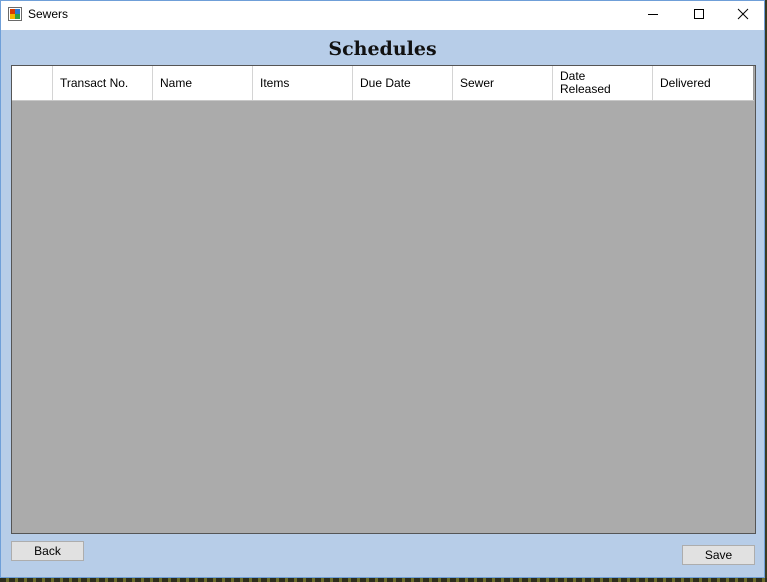  I want to click on maximize-button, so click(699, 15).